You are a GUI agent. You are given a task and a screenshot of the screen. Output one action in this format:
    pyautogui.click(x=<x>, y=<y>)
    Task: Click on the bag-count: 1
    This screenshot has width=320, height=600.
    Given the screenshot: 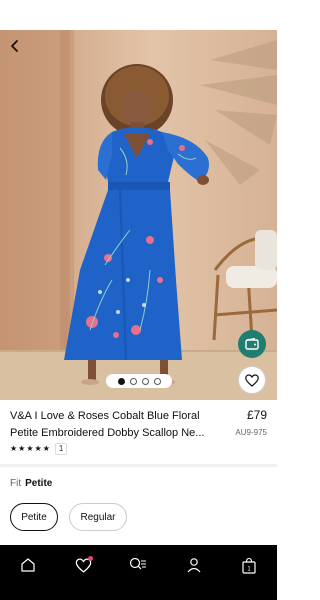 What is the action you would take?
    pyautogui.click(x=250, y=569)
    